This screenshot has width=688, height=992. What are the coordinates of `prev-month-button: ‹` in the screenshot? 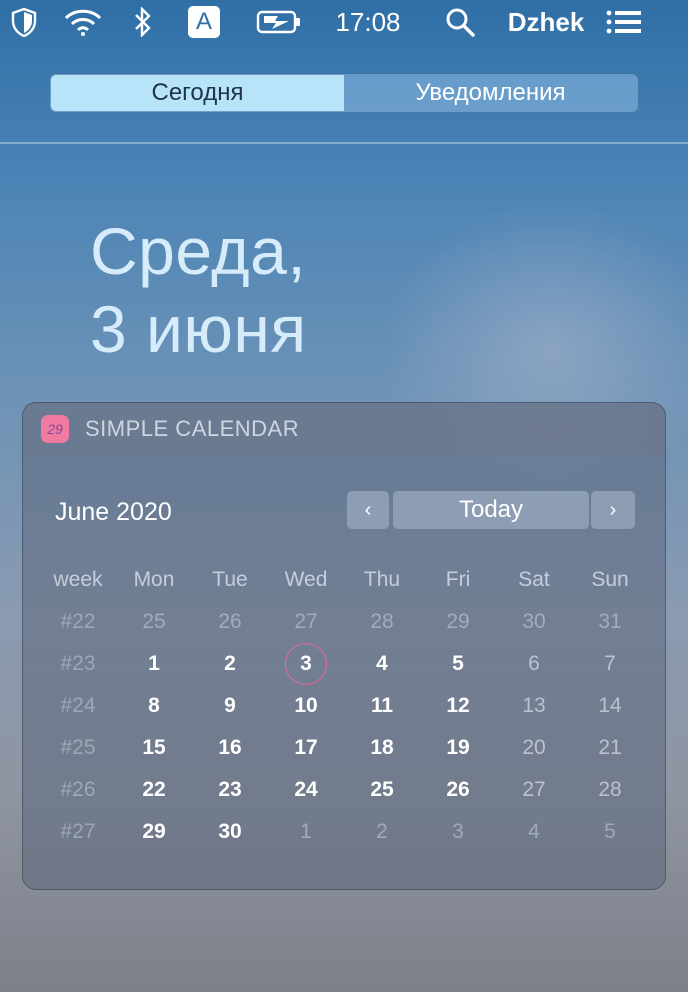 It's located at (368, 510).